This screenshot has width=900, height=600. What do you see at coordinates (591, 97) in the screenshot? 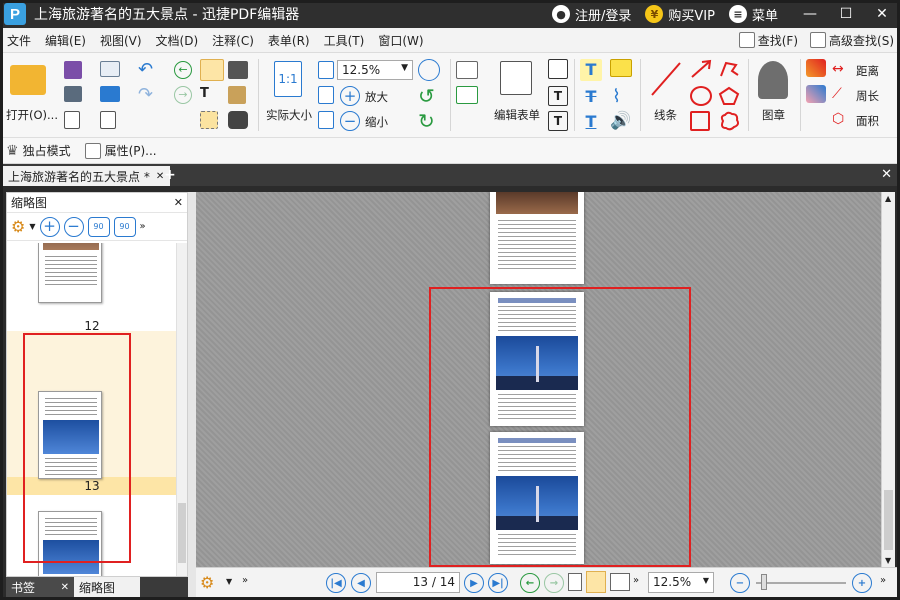
I see `strikeout-icon: T` at bounding box center [591, 97].